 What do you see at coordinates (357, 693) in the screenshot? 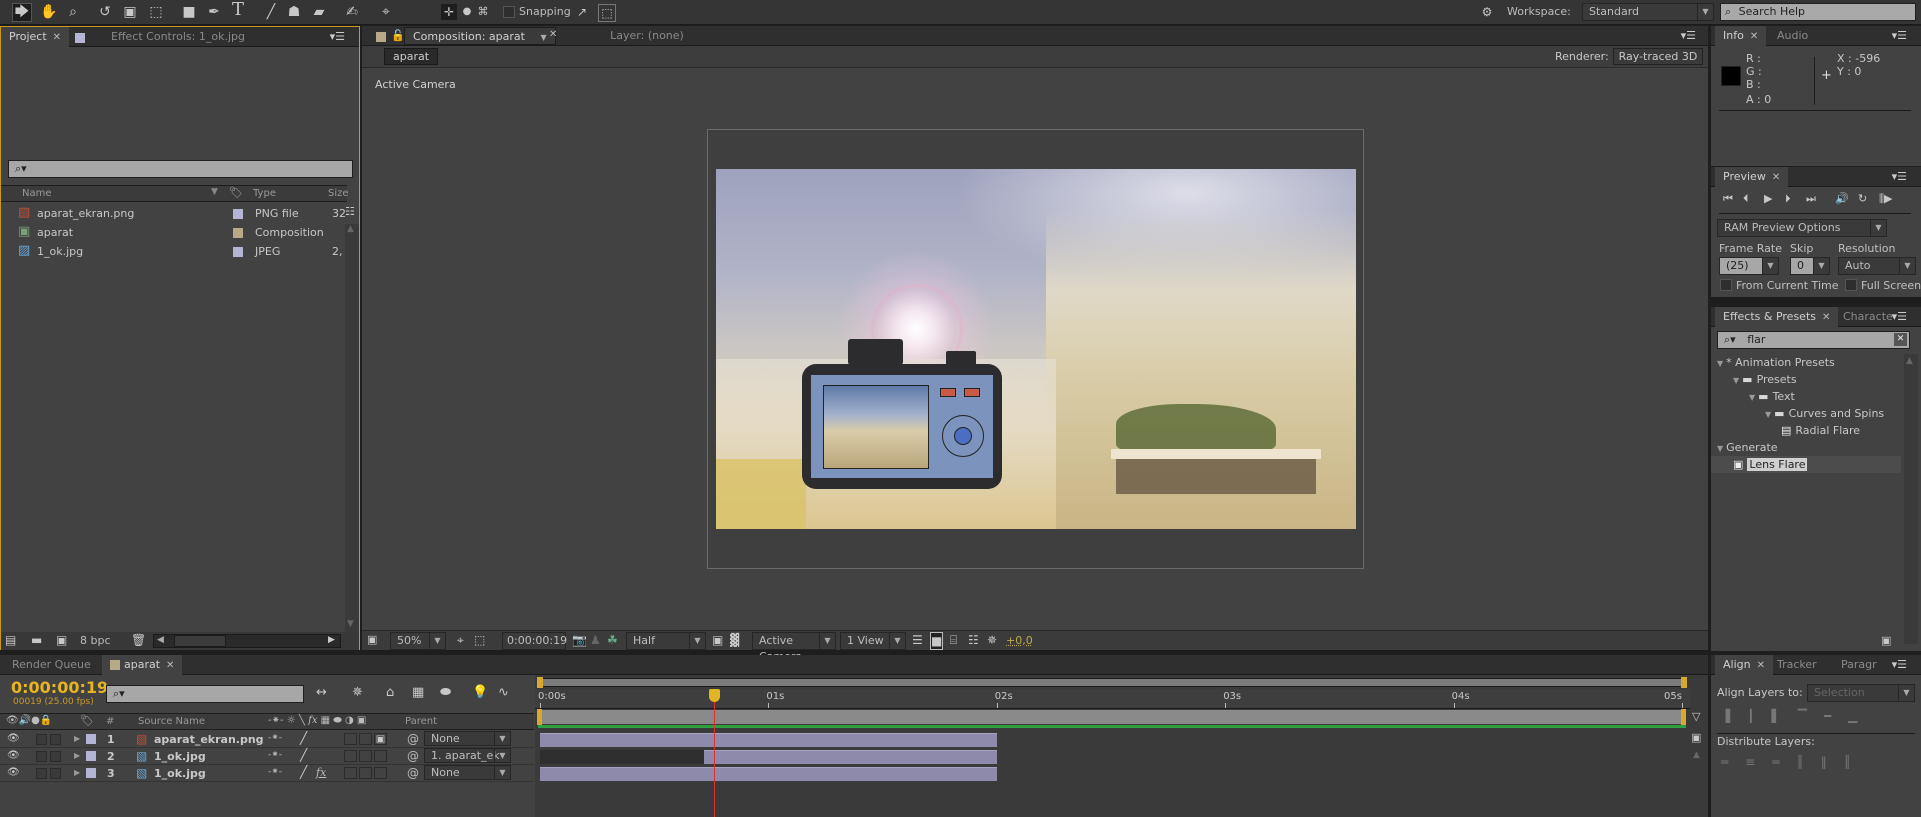
I see `draft-3d-icon: ✵` at bounding box center [357, 693].